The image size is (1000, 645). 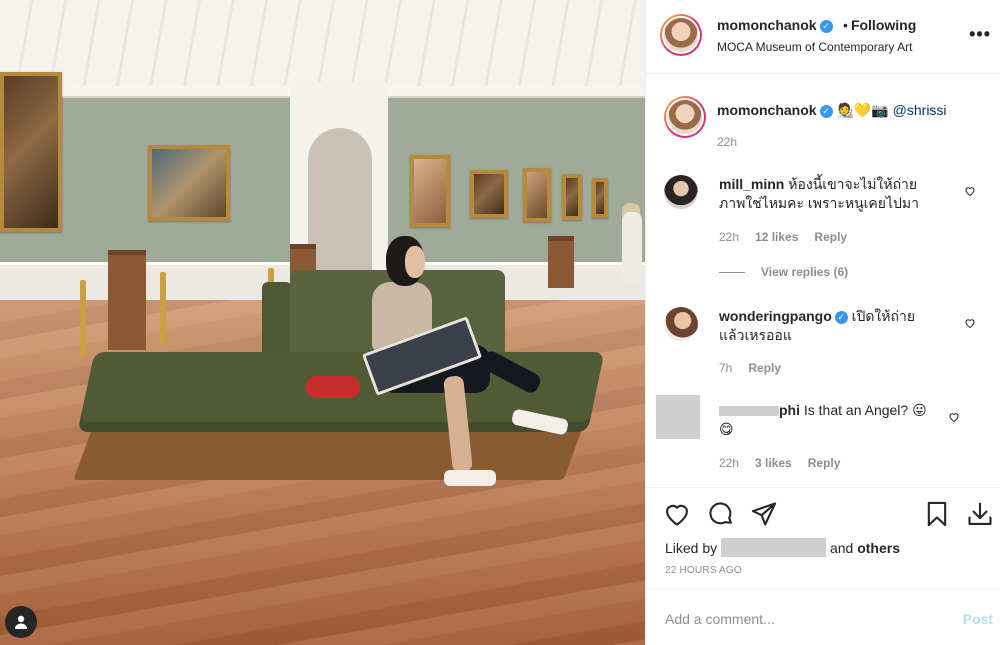 What do you see at coordinates (751, 184) in the screenshot?
I see `comment-username: mill_minn` at bounding box center [751, 184].